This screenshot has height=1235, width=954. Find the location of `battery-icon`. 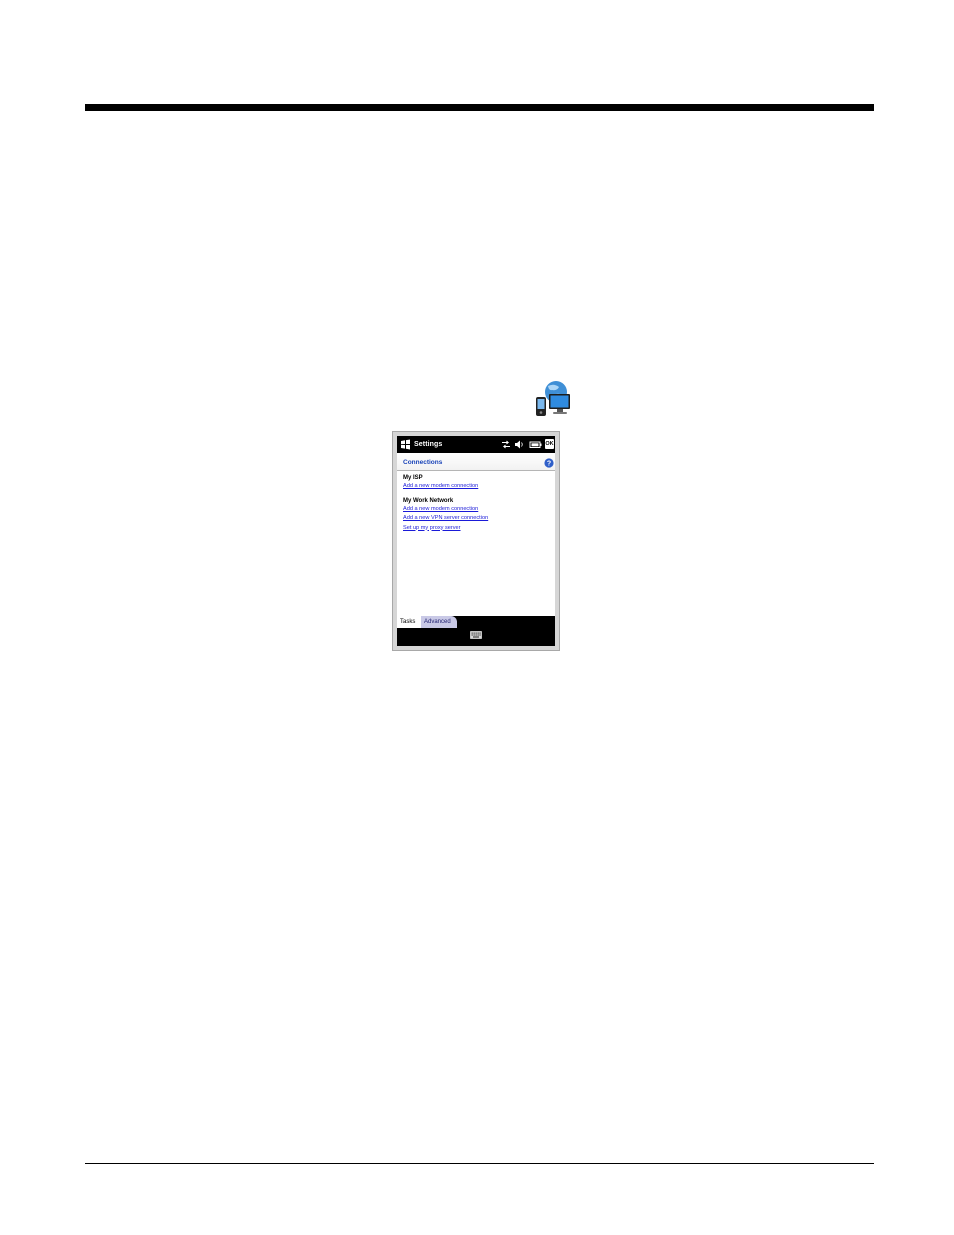

battery-icon is located at coordinates (535, 444).